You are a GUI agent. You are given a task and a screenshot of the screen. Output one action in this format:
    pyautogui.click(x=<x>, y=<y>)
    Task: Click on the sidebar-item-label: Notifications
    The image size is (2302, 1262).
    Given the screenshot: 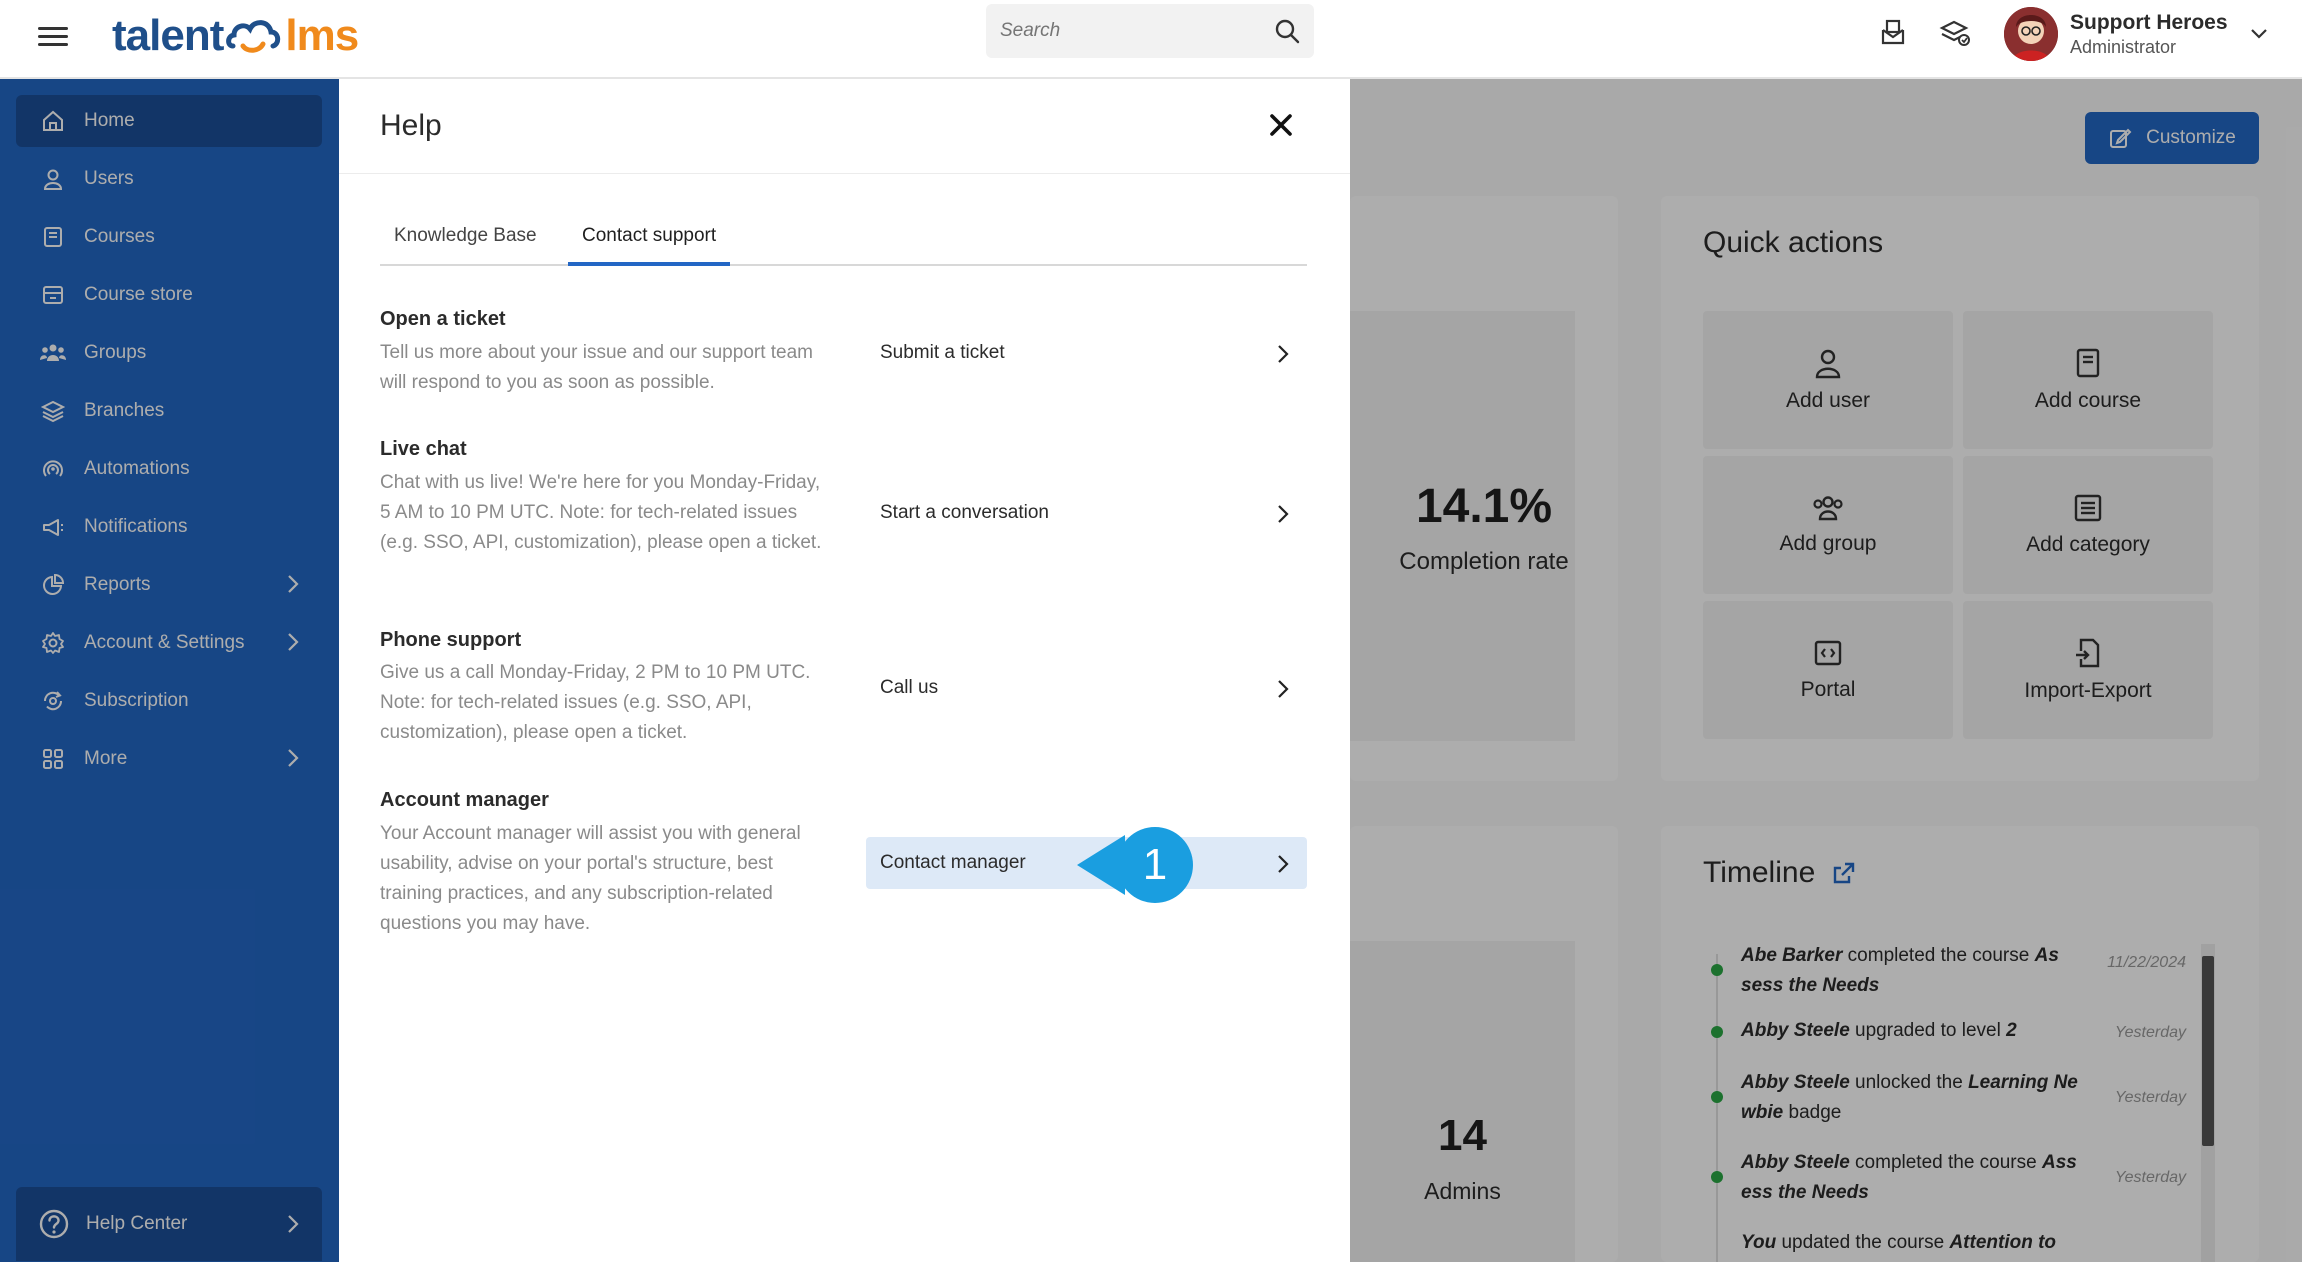 What is the action you would take?
    pyautogui.click(x=136, y=526)
    